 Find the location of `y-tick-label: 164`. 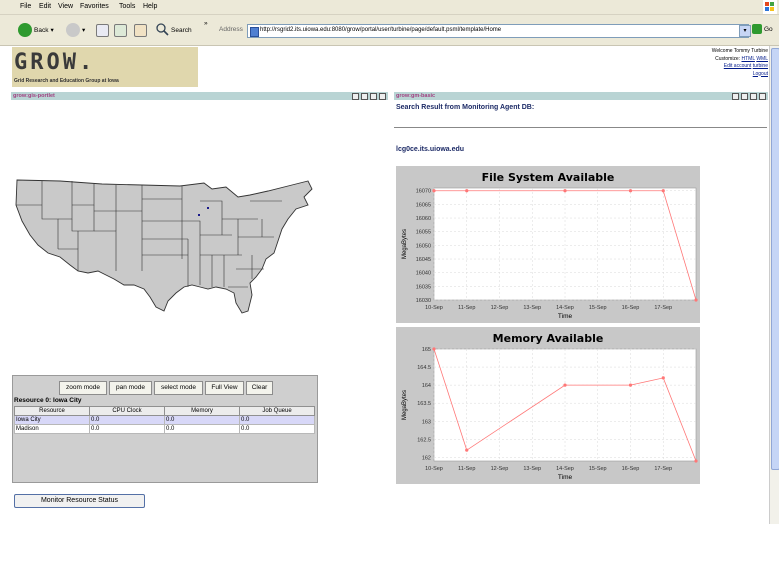

y-tick-label: 164 is located at coordinates (426, 386).